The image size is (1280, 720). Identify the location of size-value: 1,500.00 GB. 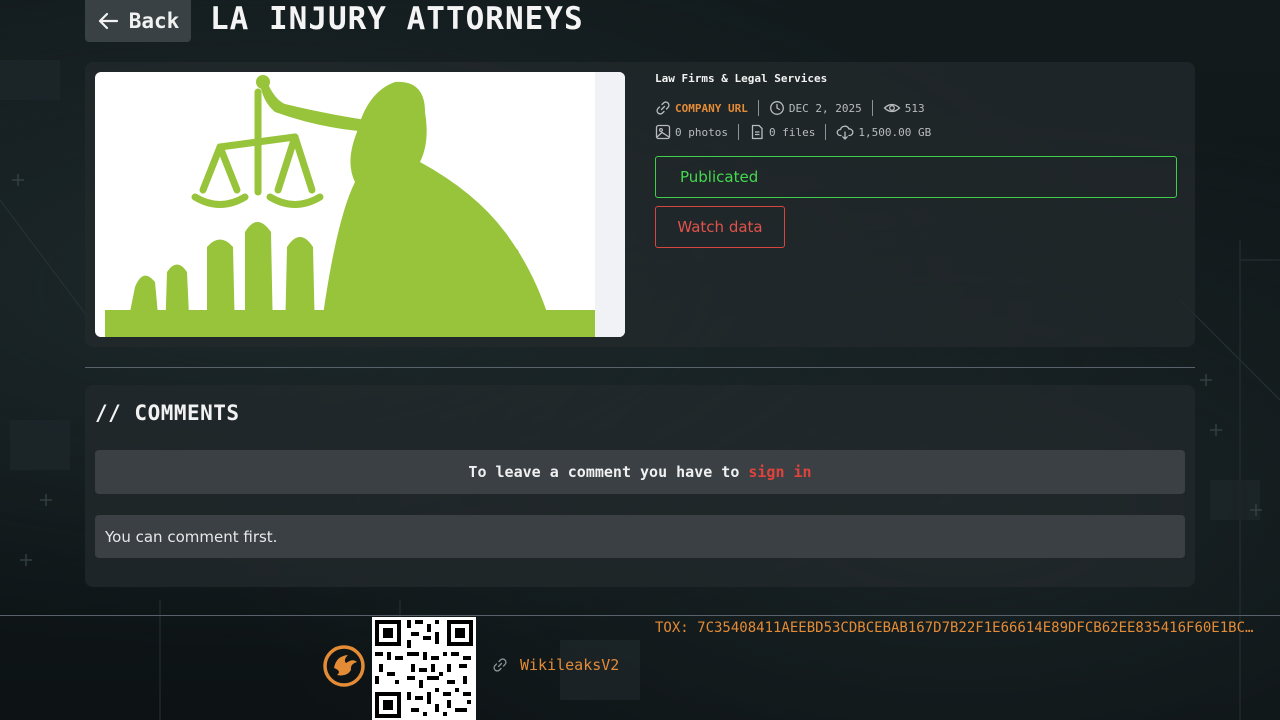
(895, 132).